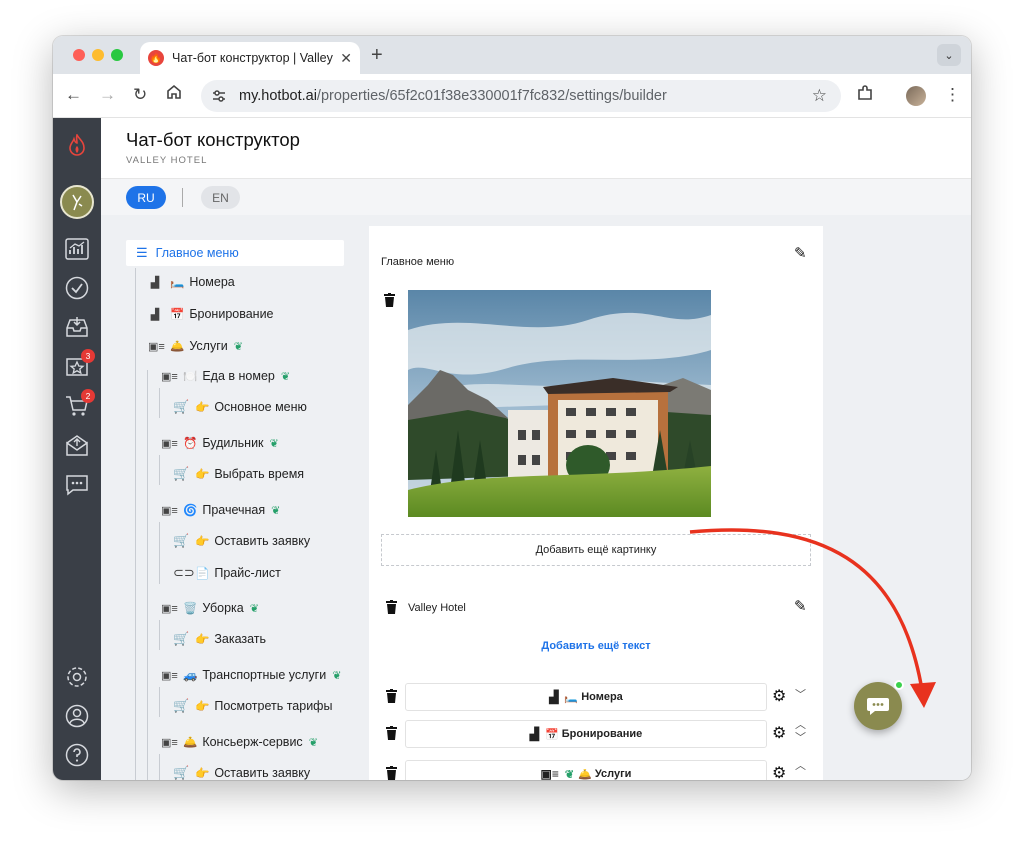  I want to click on tree-node: ▣≡ 🛎️ Консьерж-сервис ❦, so click(239, 742).